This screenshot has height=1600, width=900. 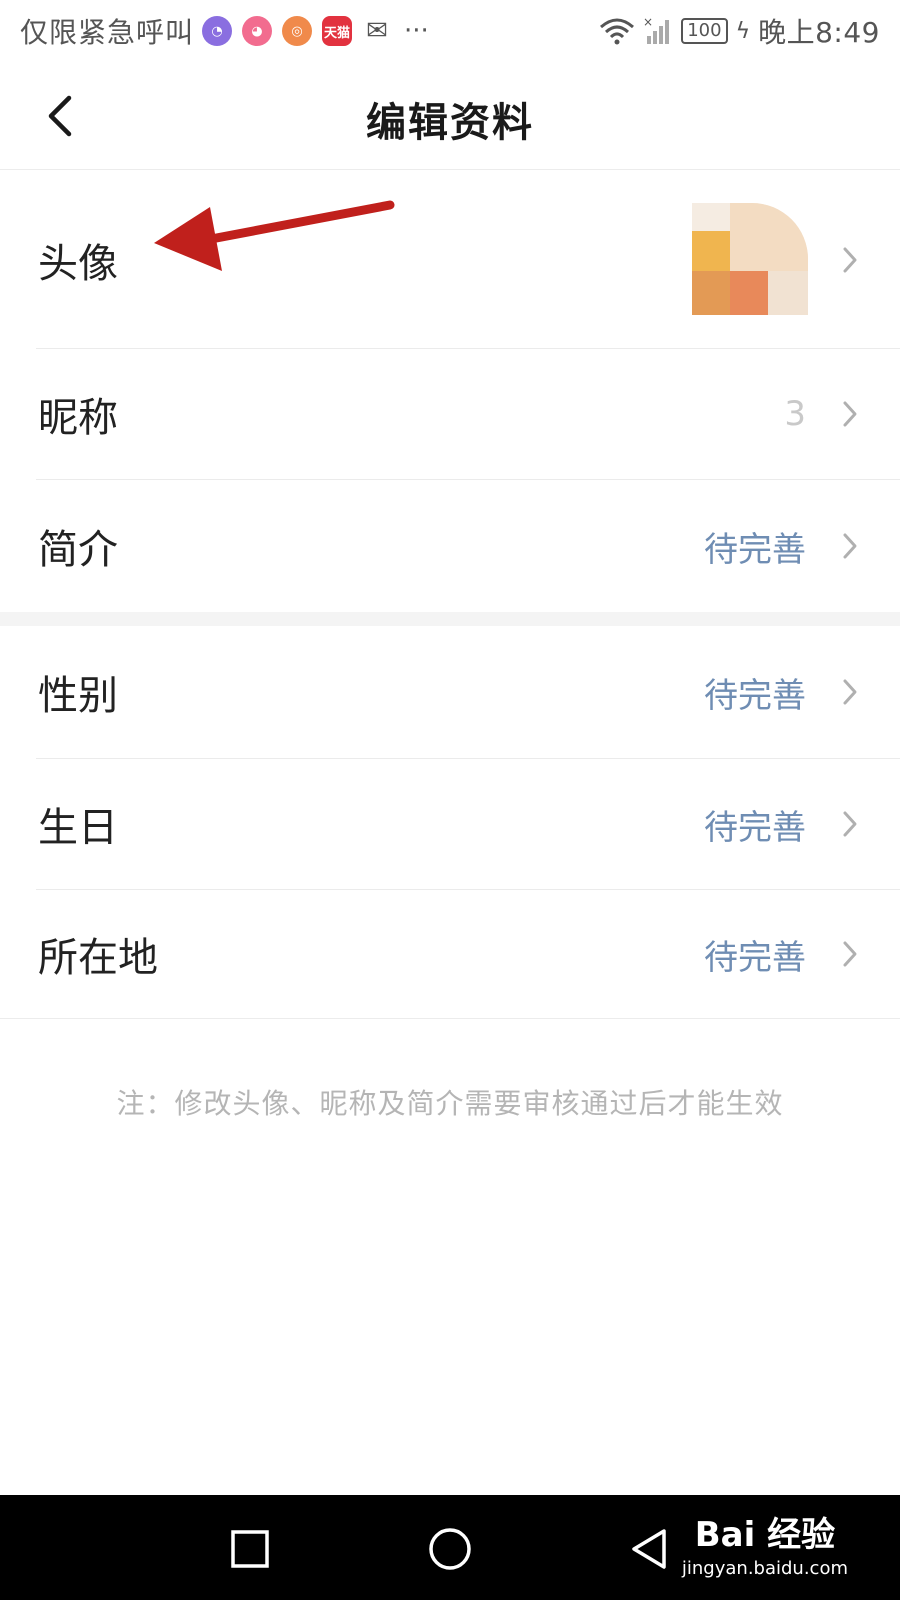 I want to click on page-title: 编辑资料, so click(x=450, y=123).